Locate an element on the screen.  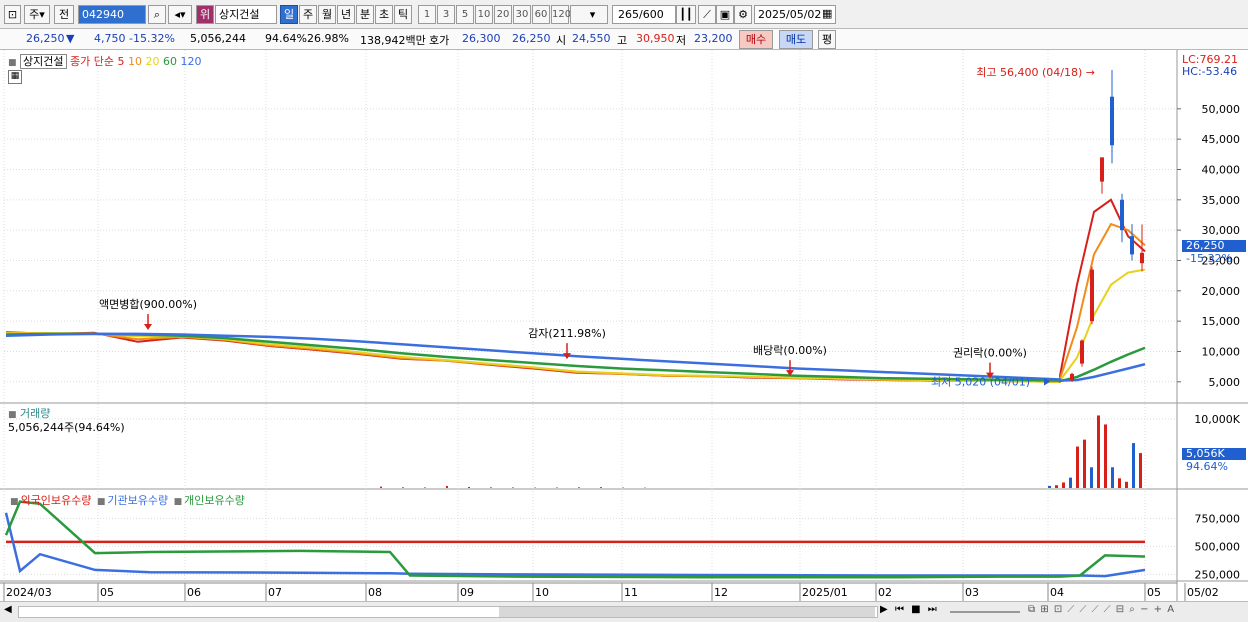
minute-button: 10 is located at coordinates (484, 14).